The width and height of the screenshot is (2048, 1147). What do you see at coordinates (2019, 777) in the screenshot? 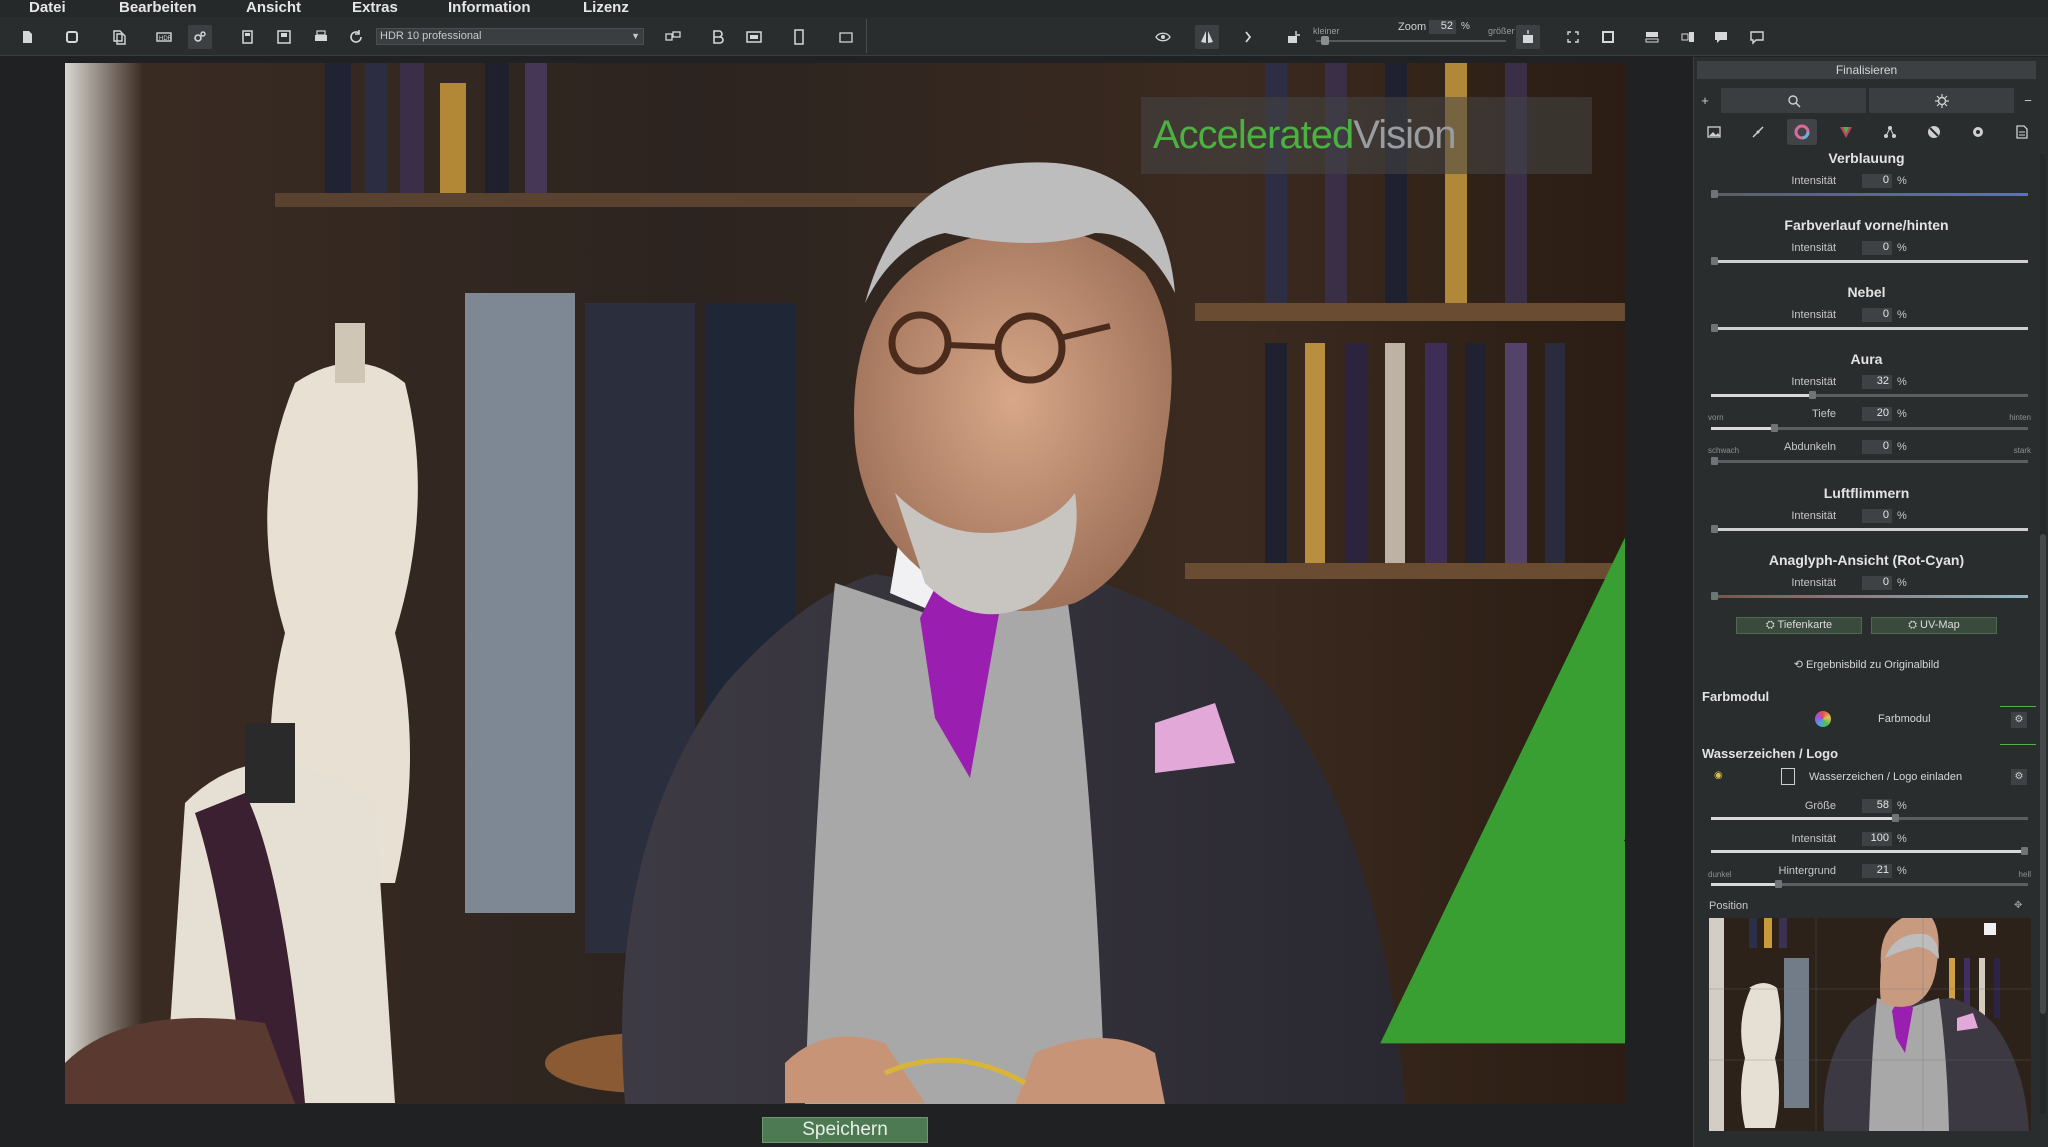
I see `watermark-settings-button: ⚙` at bounding box center [2019, 777].